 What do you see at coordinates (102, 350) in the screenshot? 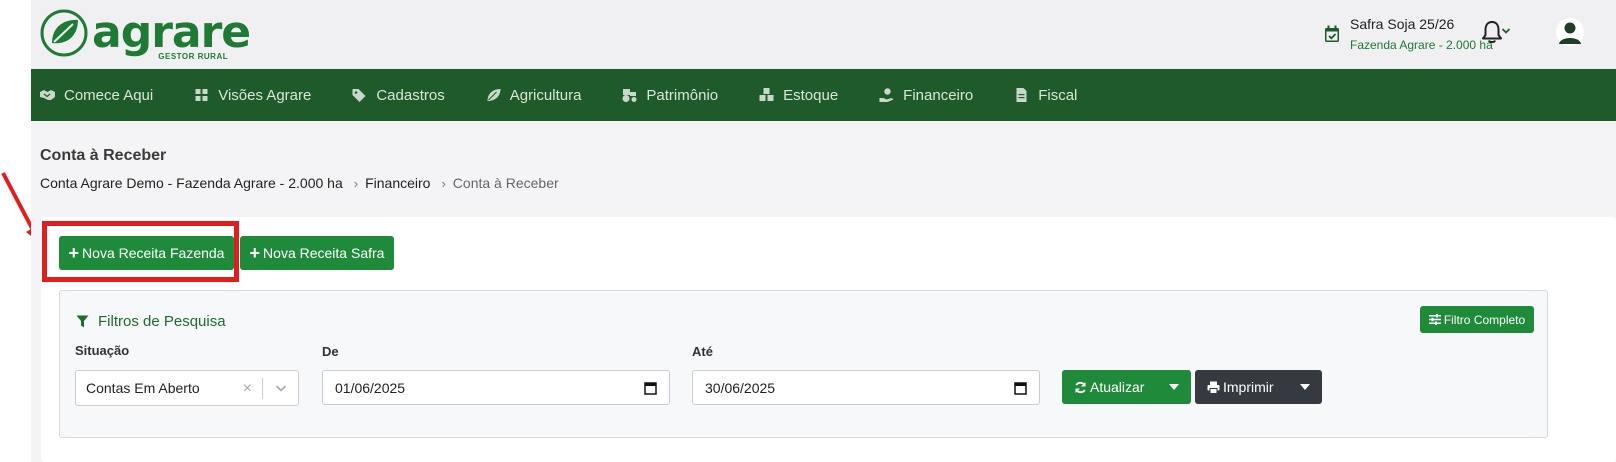
I see `situacao-label: Situação` at bounding box center [102, 350].